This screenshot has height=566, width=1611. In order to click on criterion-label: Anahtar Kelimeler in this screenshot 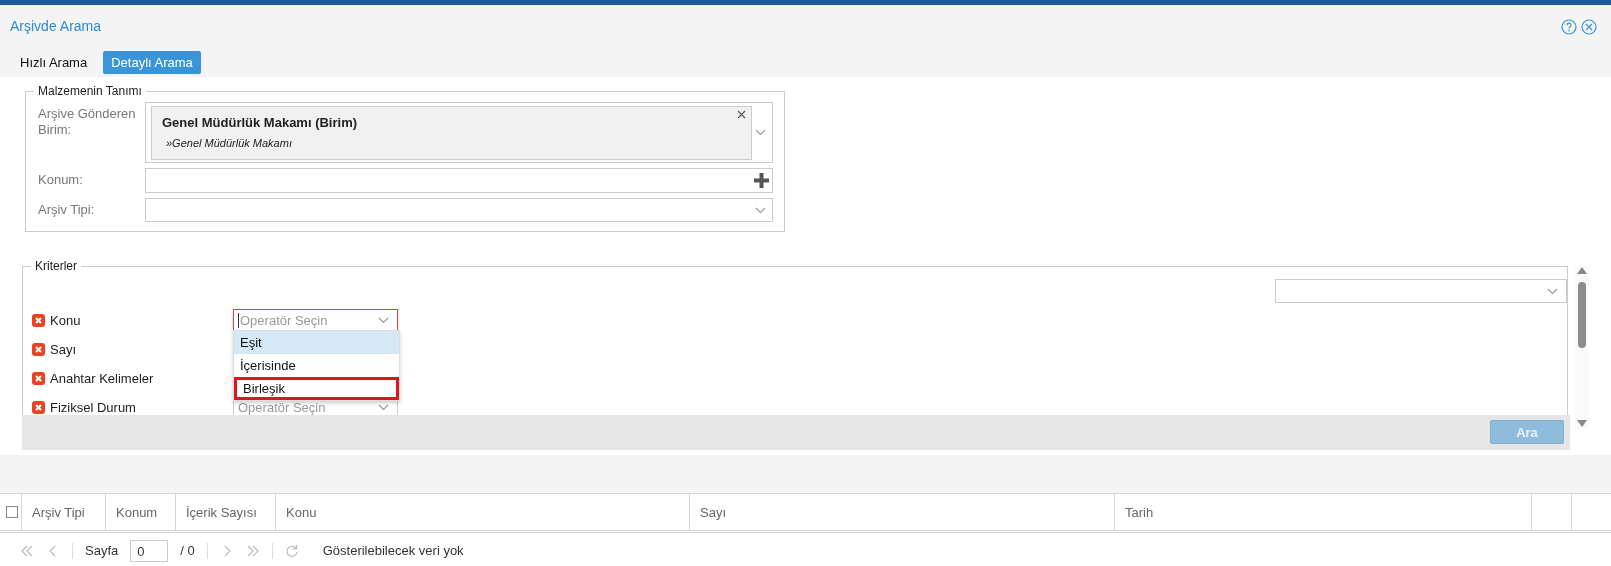, I will do `click(102, 378)`.